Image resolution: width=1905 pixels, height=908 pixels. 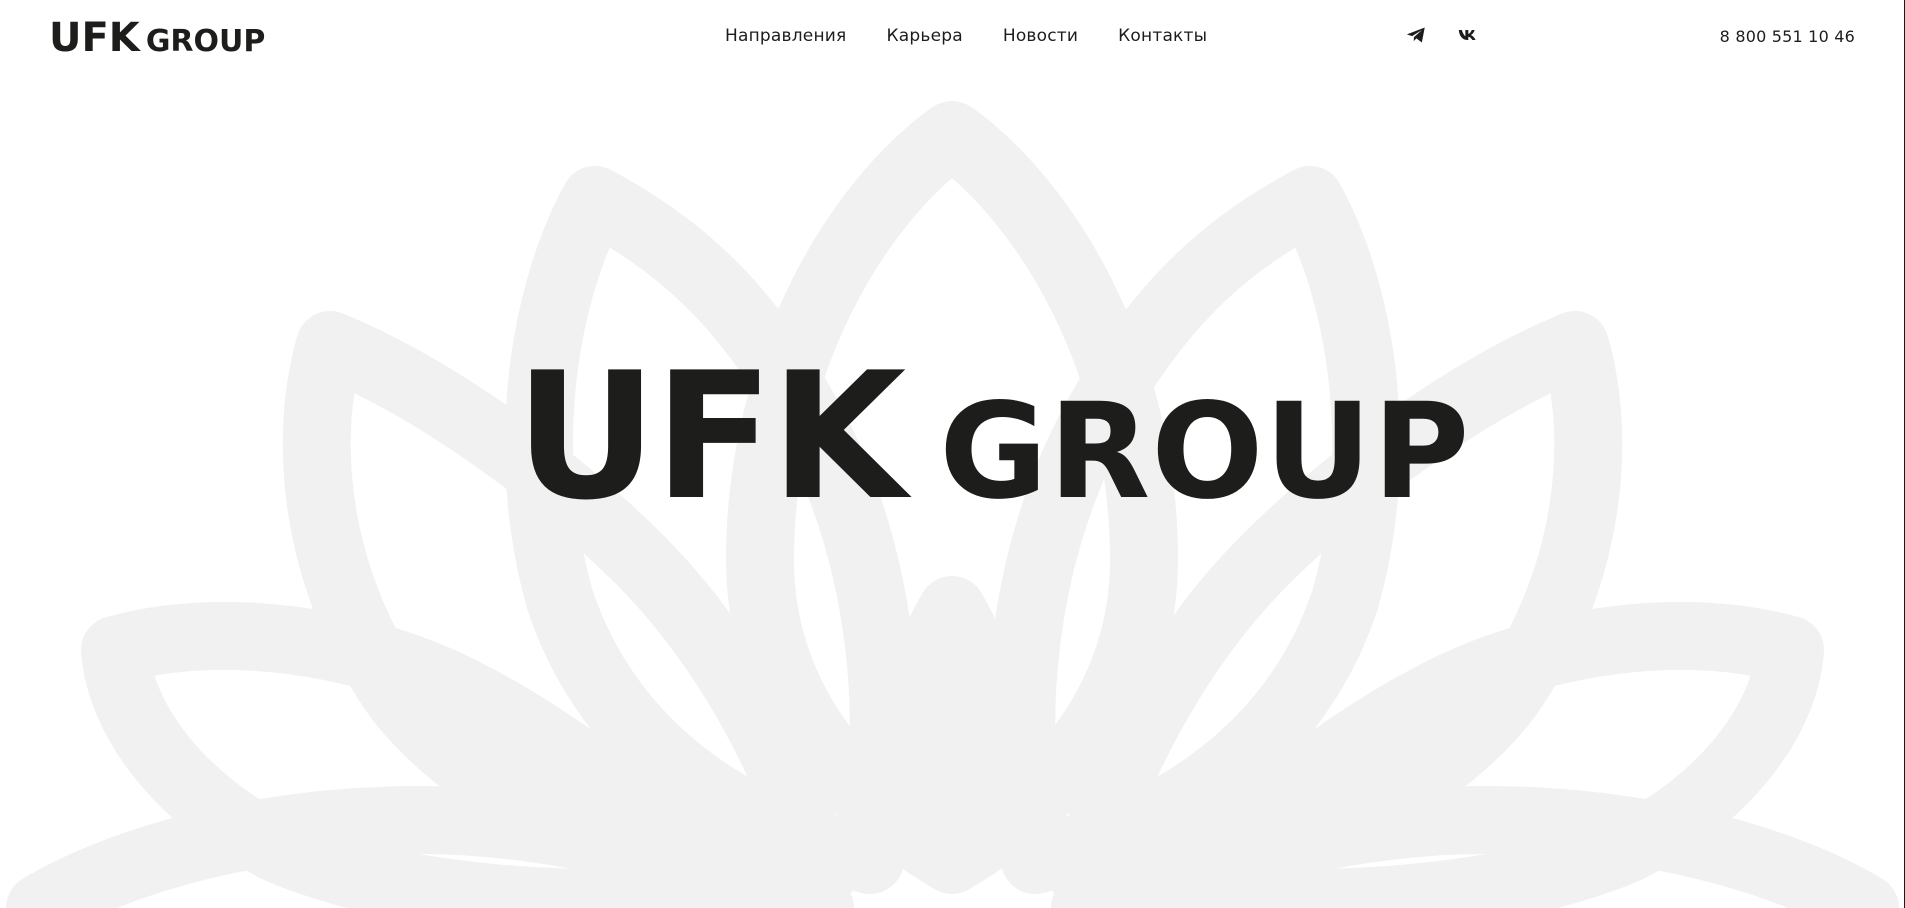 I want to click on hero-title: UFK GROUP, so click(x=993, y=437).